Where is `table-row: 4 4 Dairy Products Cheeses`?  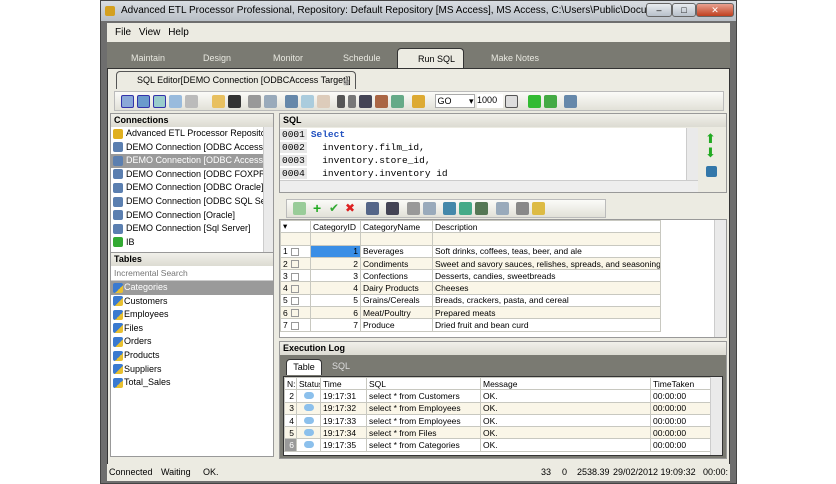
table-row: 4 4 Dairy Products Cheeses is located at coordinates (470, 288).